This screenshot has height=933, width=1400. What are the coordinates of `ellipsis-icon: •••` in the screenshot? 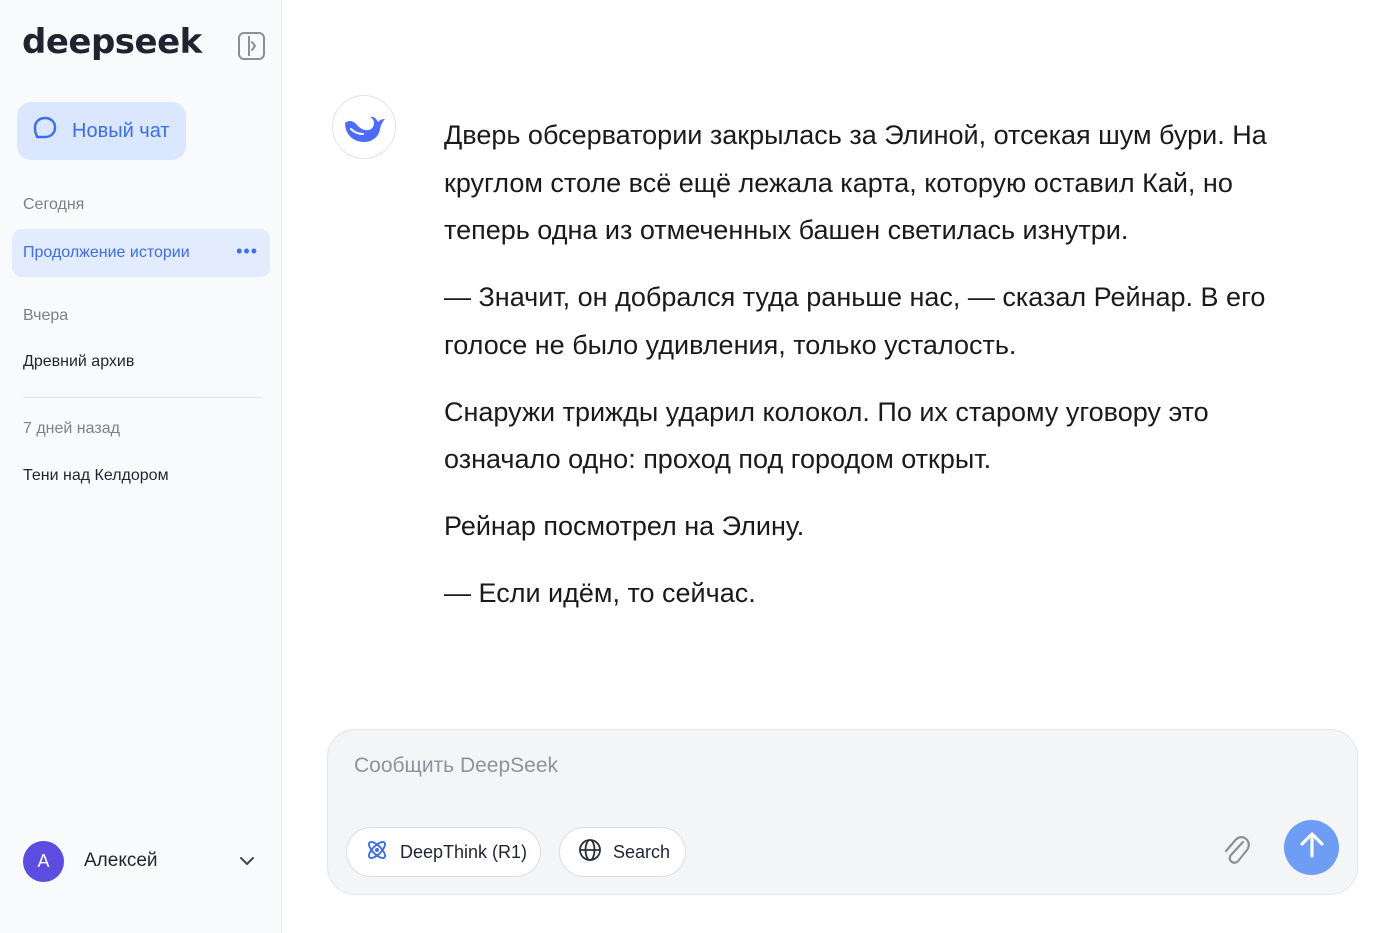 It's located at (247, 251).